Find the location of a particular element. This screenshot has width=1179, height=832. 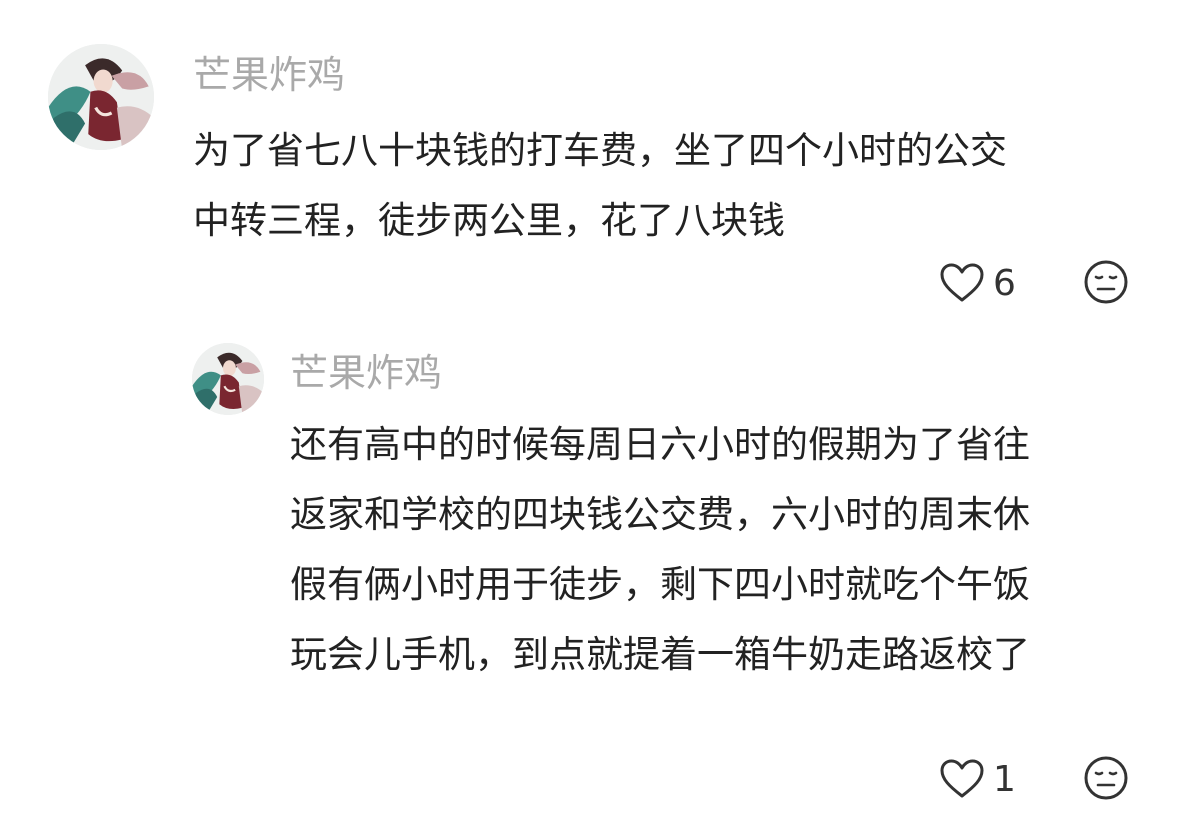

comment-text-line: 假有俩小时用于徒步，剩下四小时就吃个午饭 is located at coordinates (660, 584).